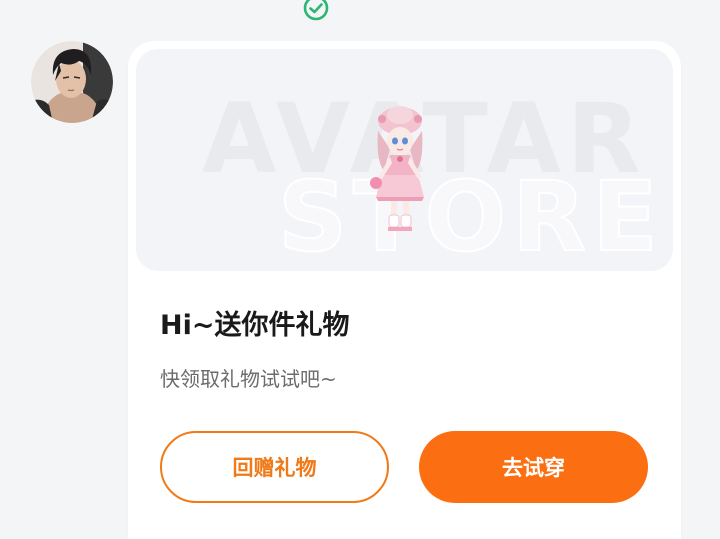 The image size is (720, 539). What do you see at coordinates (316, 10) in the screenshot?
I see `check-circle-icon` at bounding box center [316, 10].